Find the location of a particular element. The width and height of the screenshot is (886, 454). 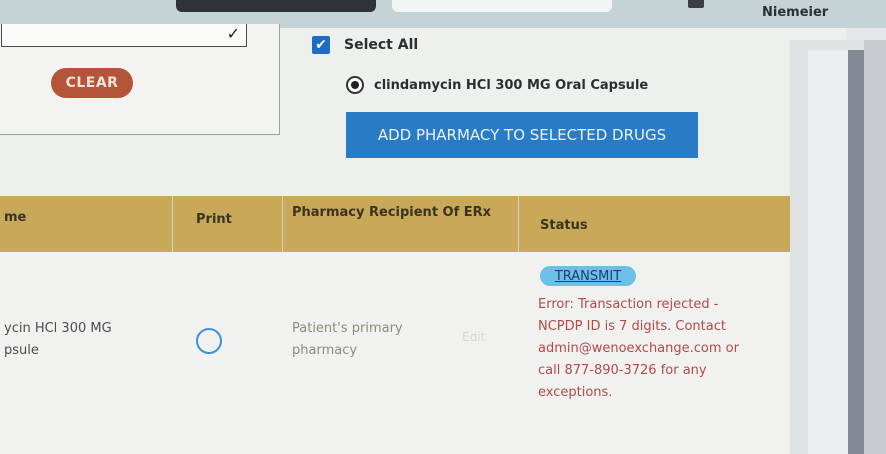

drug-option-row: clindamycin HCl 300 MG Oral Capsule is located at coordinates (497, 85).